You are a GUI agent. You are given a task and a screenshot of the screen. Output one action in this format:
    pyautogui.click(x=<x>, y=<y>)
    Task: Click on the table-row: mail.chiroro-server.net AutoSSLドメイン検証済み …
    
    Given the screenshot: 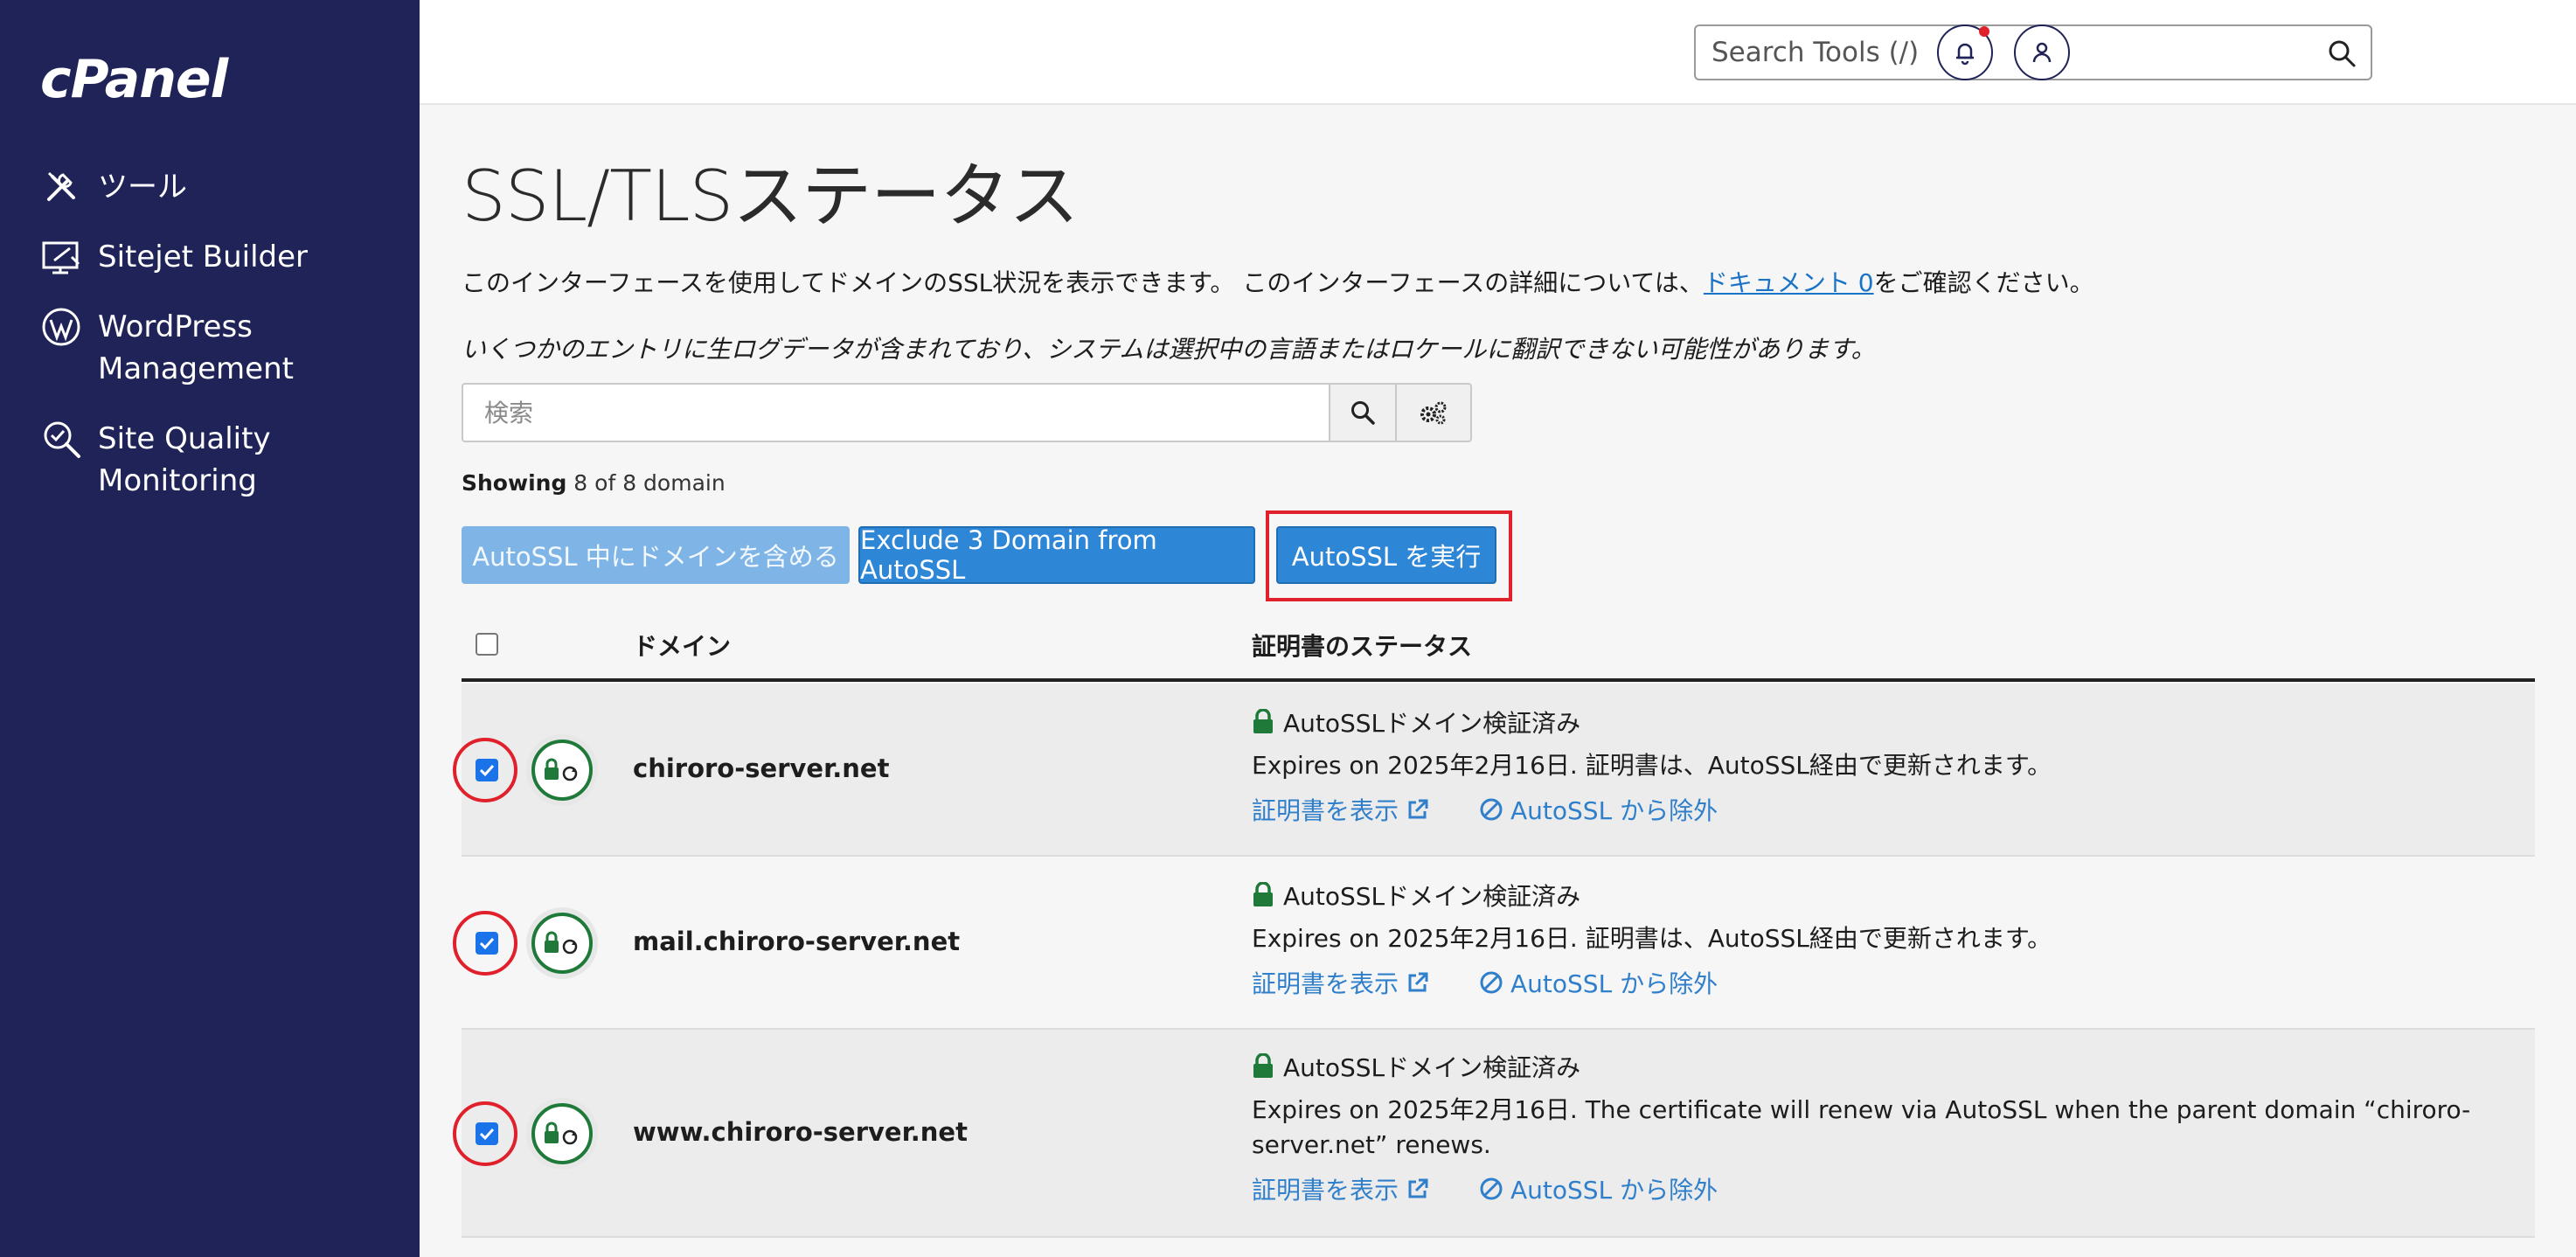 What is the action you would take?
    pyautogui.click(x=1494, y=943)
    